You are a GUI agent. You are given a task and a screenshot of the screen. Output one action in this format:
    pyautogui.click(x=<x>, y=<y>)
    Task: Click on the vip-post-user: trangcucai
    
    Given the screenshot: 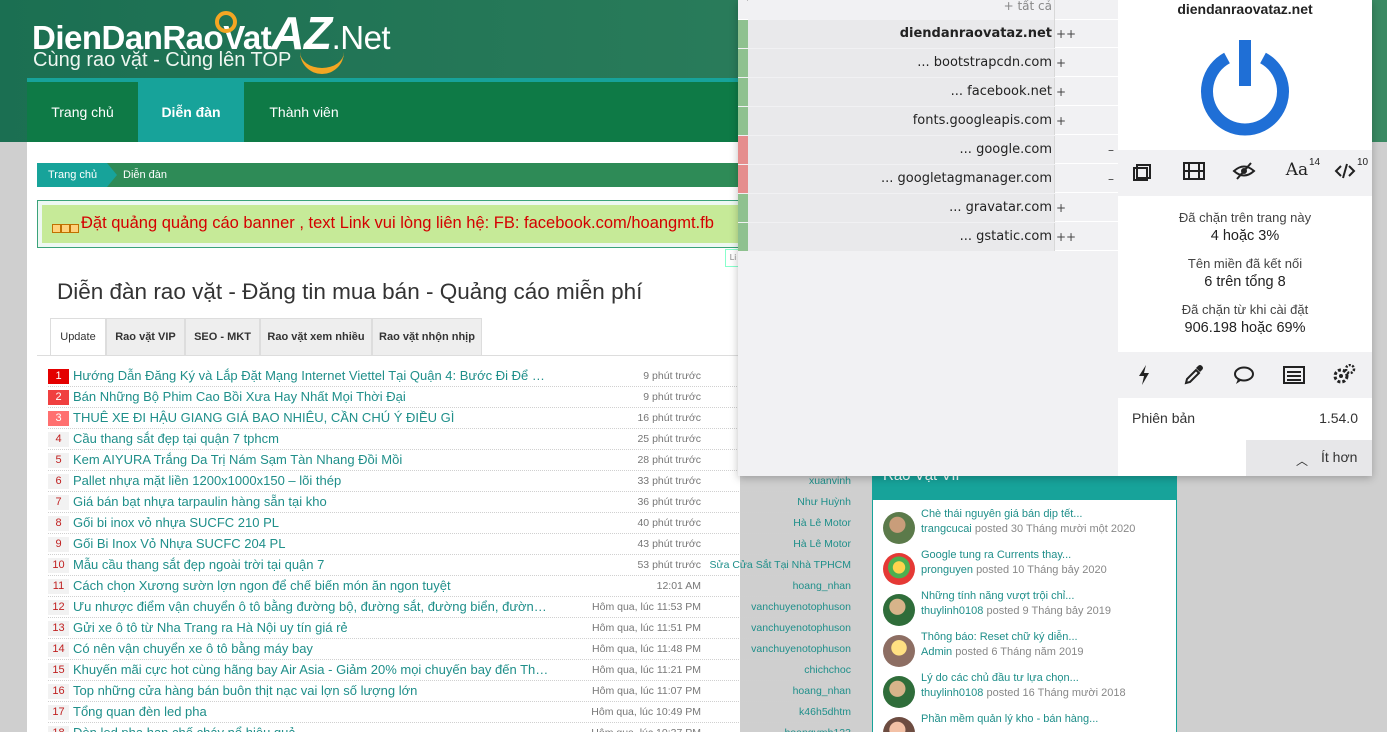 What is the action you would take?
    pyautogui.click(x=946, y=529)
    